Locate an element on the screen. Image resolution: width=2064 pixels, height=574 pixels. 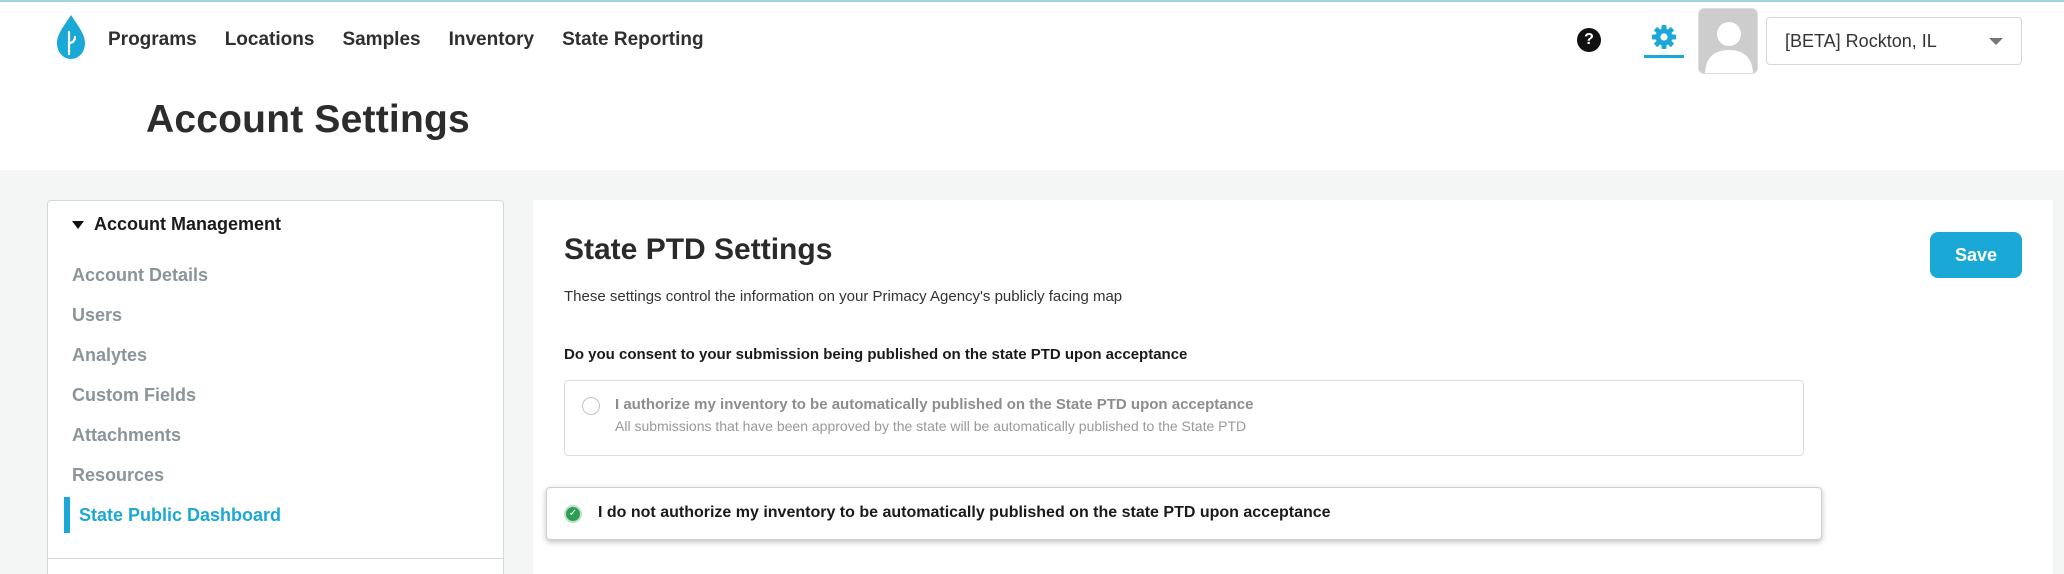
sidebar-item-users: Users is located at coordinates (275, 321).